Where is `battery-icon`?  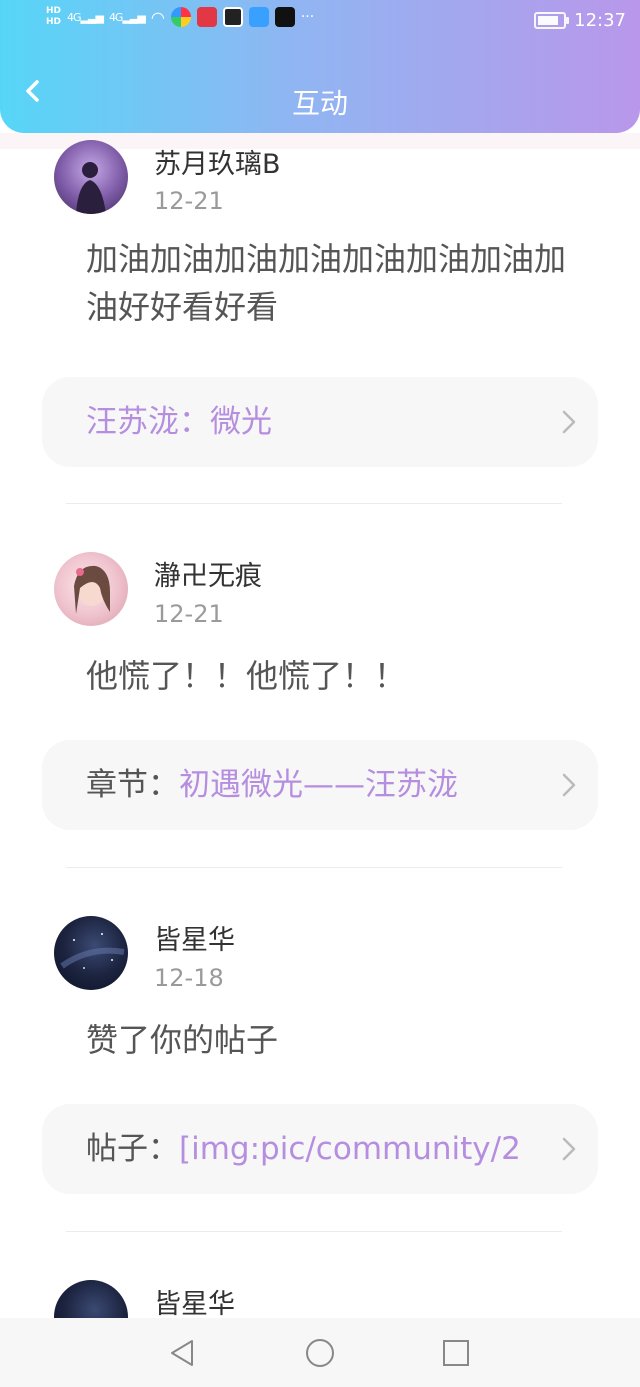
battery-icon is located at coordinates (552, 20).